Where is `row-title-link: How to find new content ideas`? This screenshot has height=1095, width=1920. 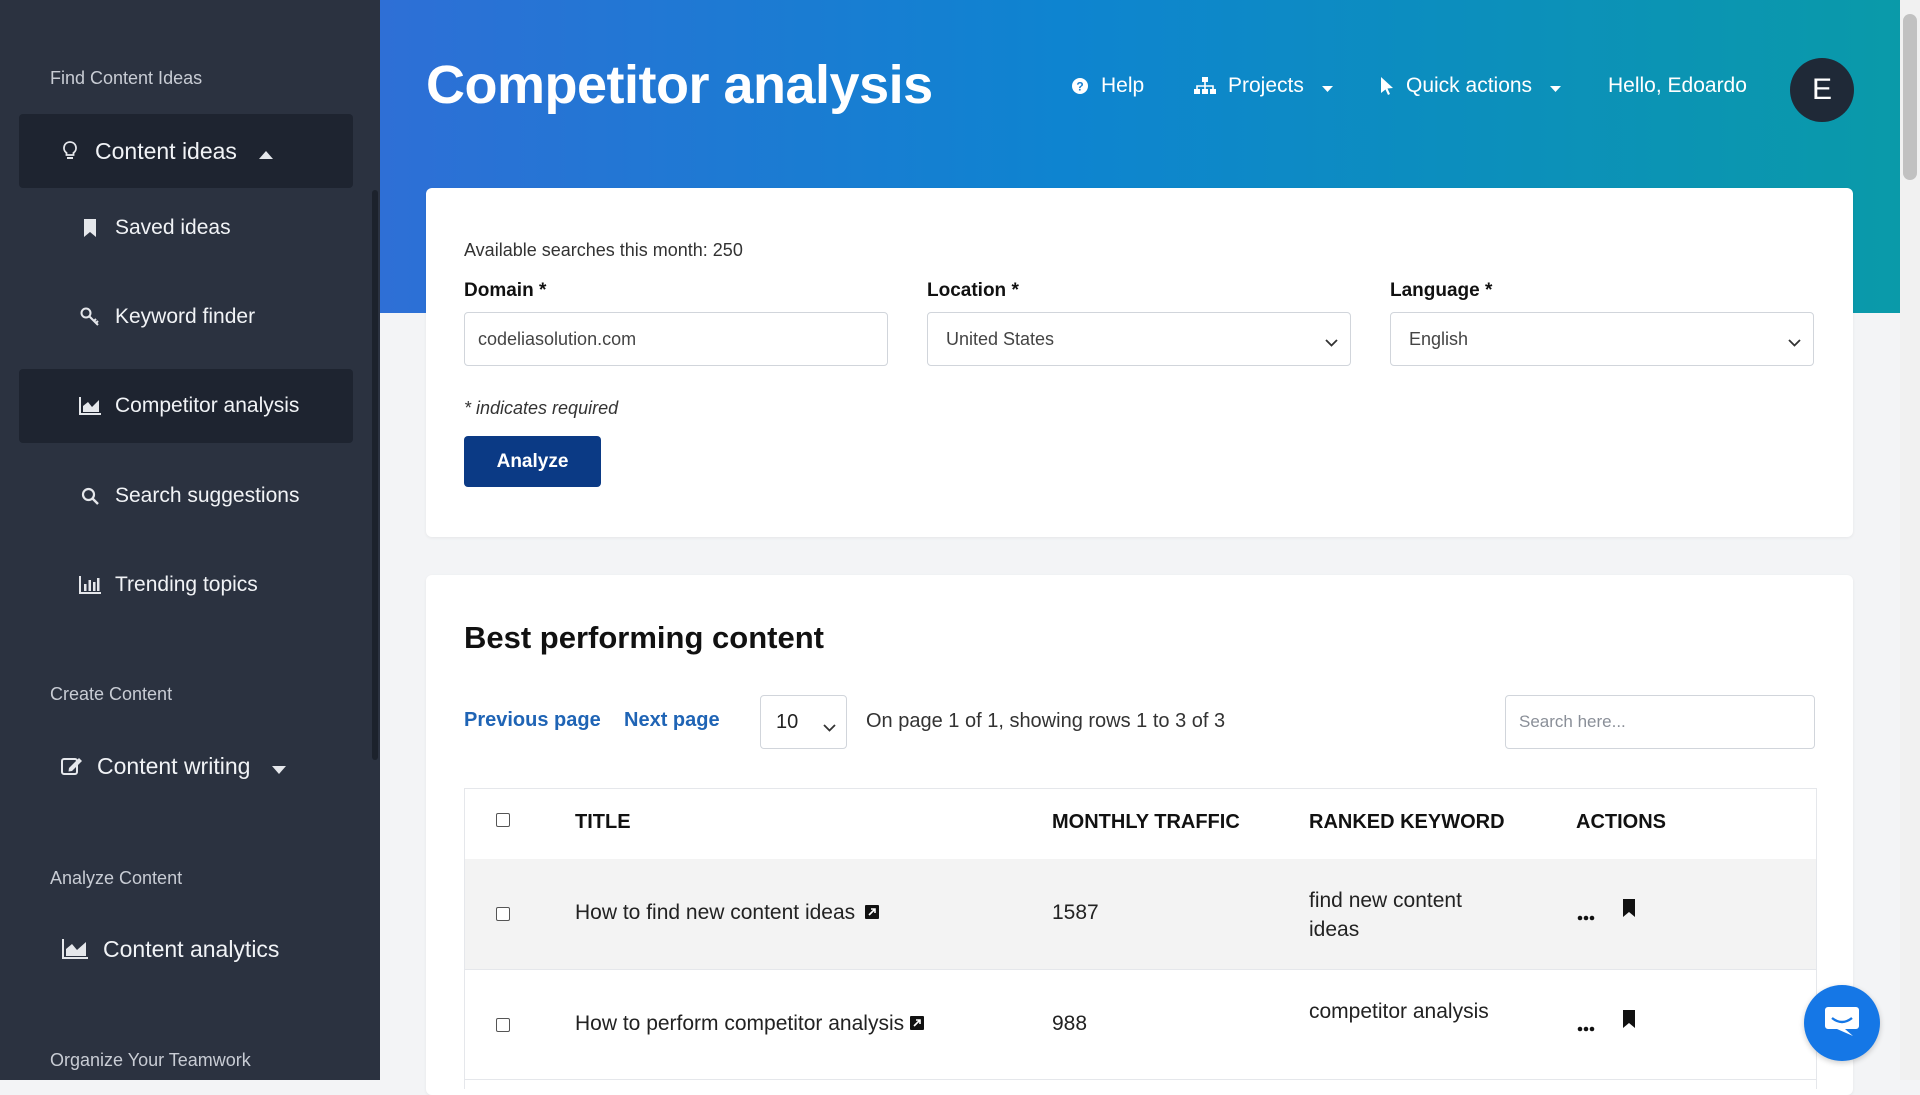
row-title-link: How to find new content ideas is located at coordinates (727, 913).